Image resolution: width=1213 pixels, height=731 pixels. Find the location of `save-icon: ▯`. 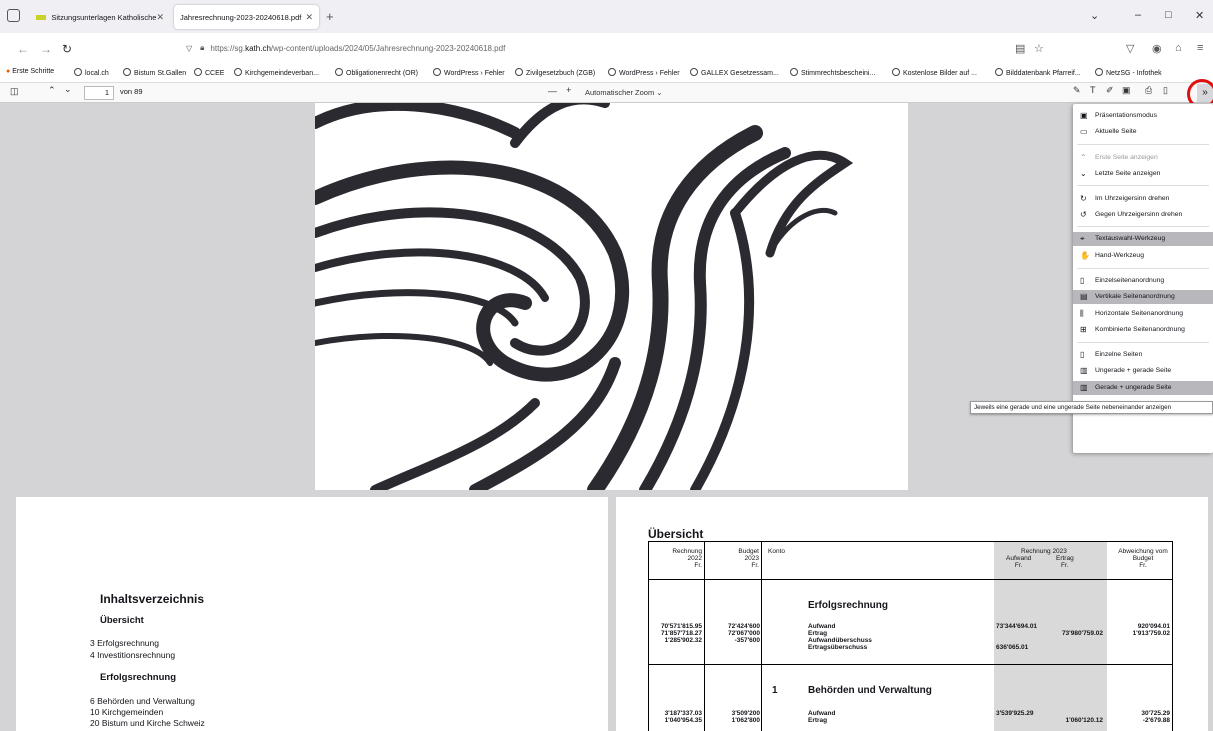

save-icon: ▯ is located at coordinates (1165, 90).